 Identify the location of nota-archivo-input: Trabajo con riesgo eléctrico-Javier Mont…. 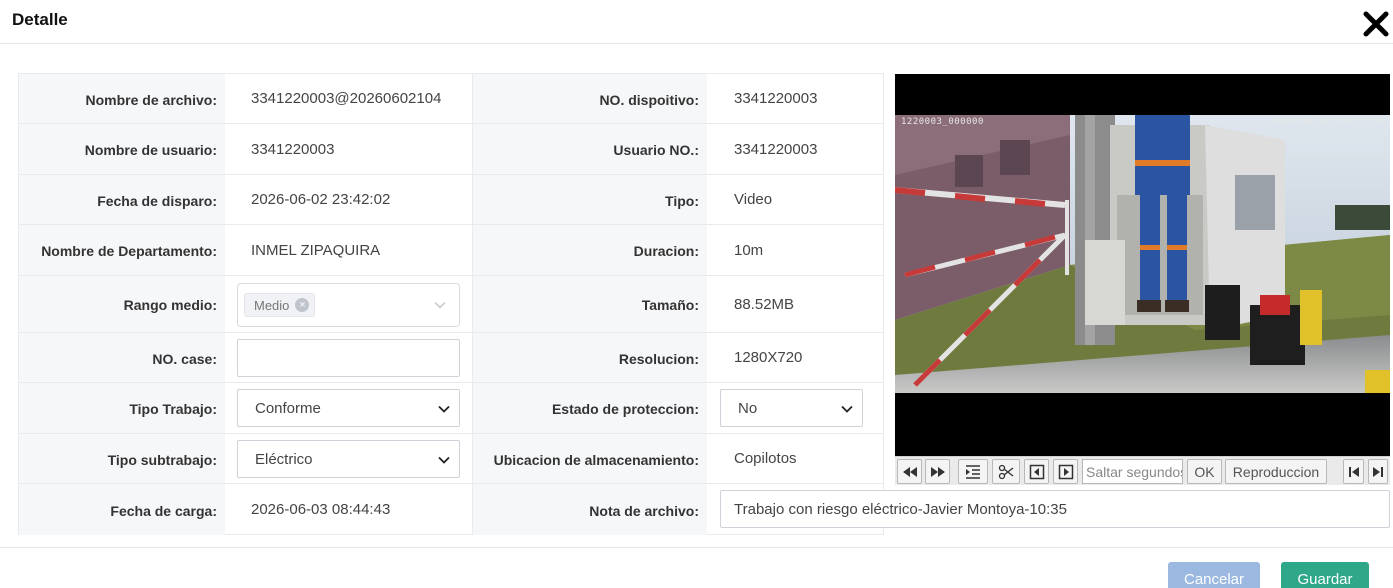
(1055, 509).